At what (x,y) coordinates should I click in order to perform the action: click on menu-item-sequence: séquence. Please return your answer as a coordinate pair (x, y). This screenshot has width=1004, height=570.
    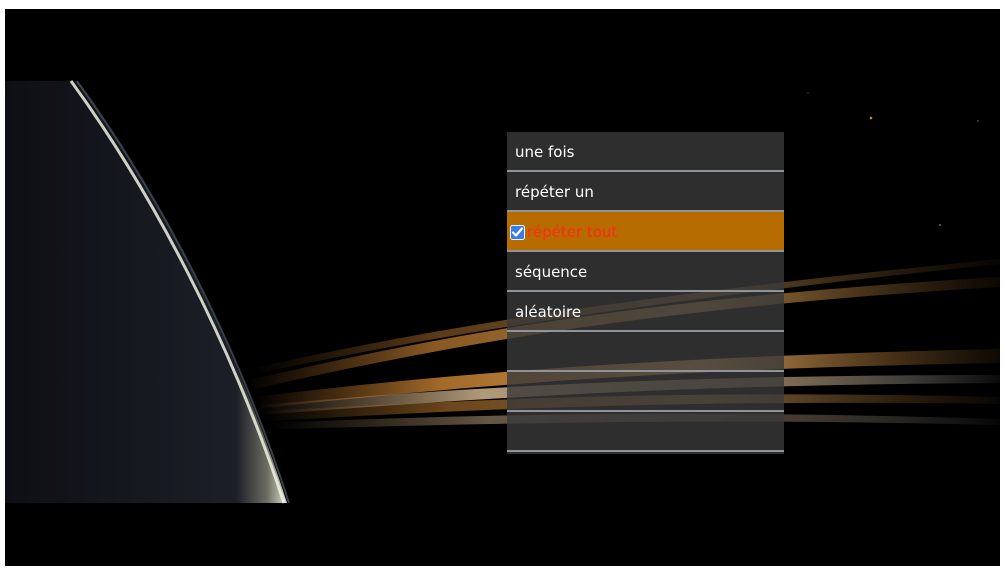
    Looking at the image, I should click on (645, 272).